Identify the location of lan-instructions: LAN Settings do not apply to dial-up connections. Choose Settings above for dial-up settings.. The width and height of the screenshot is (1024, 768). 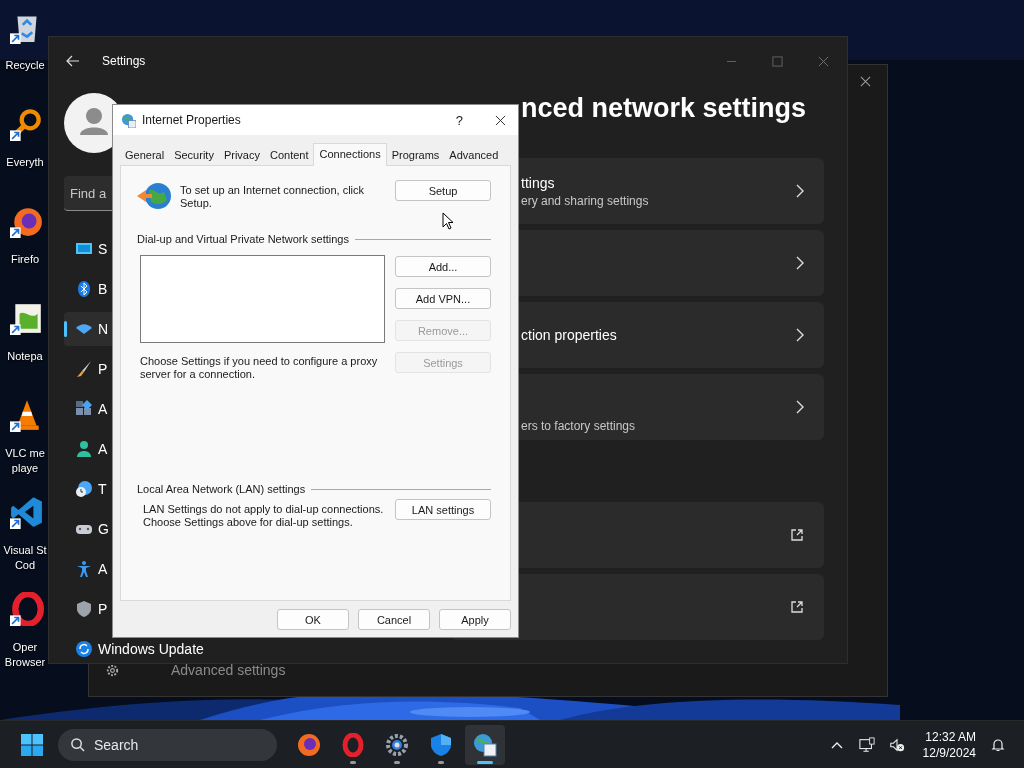
(263, 516).